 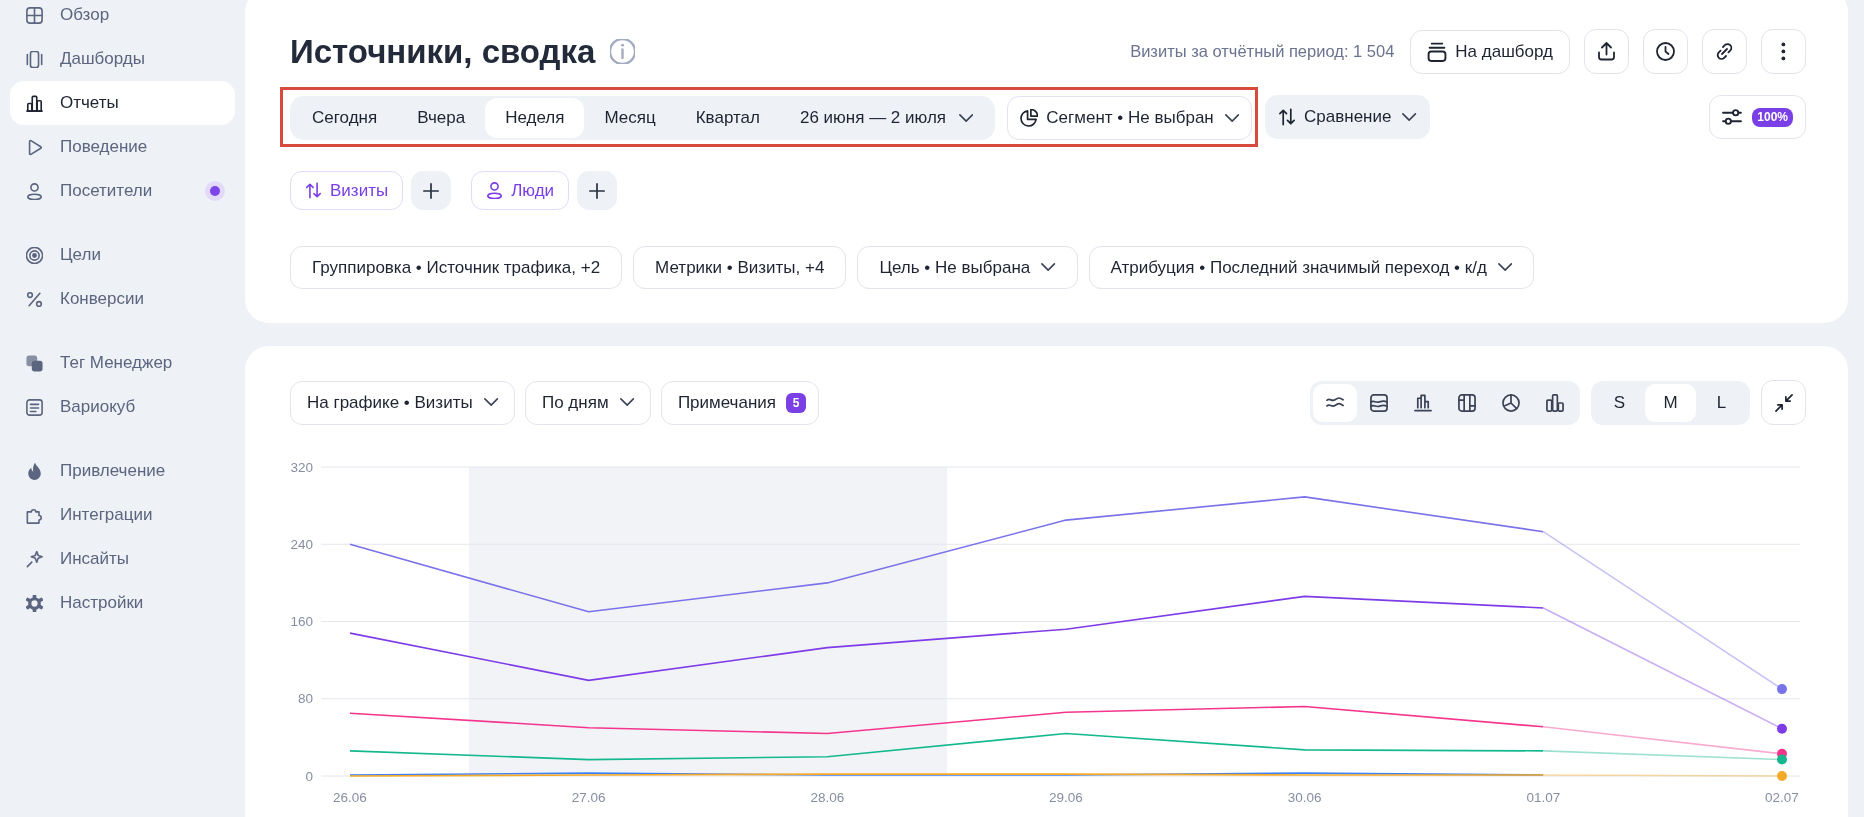 I want to click on x-axis-label: 27.06, so click(x=588, y=797).